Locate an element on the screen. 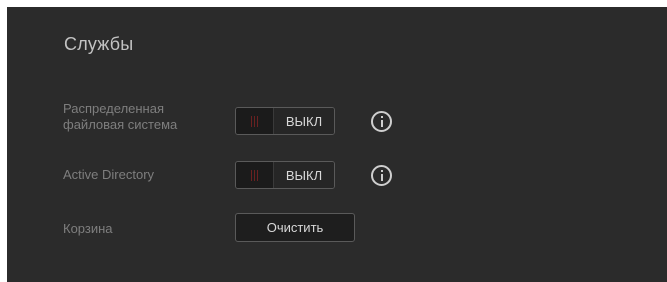 This screenshot has height=282, width=667. dfs-label-line1: Распределенная is located at coordinates (114, 108).